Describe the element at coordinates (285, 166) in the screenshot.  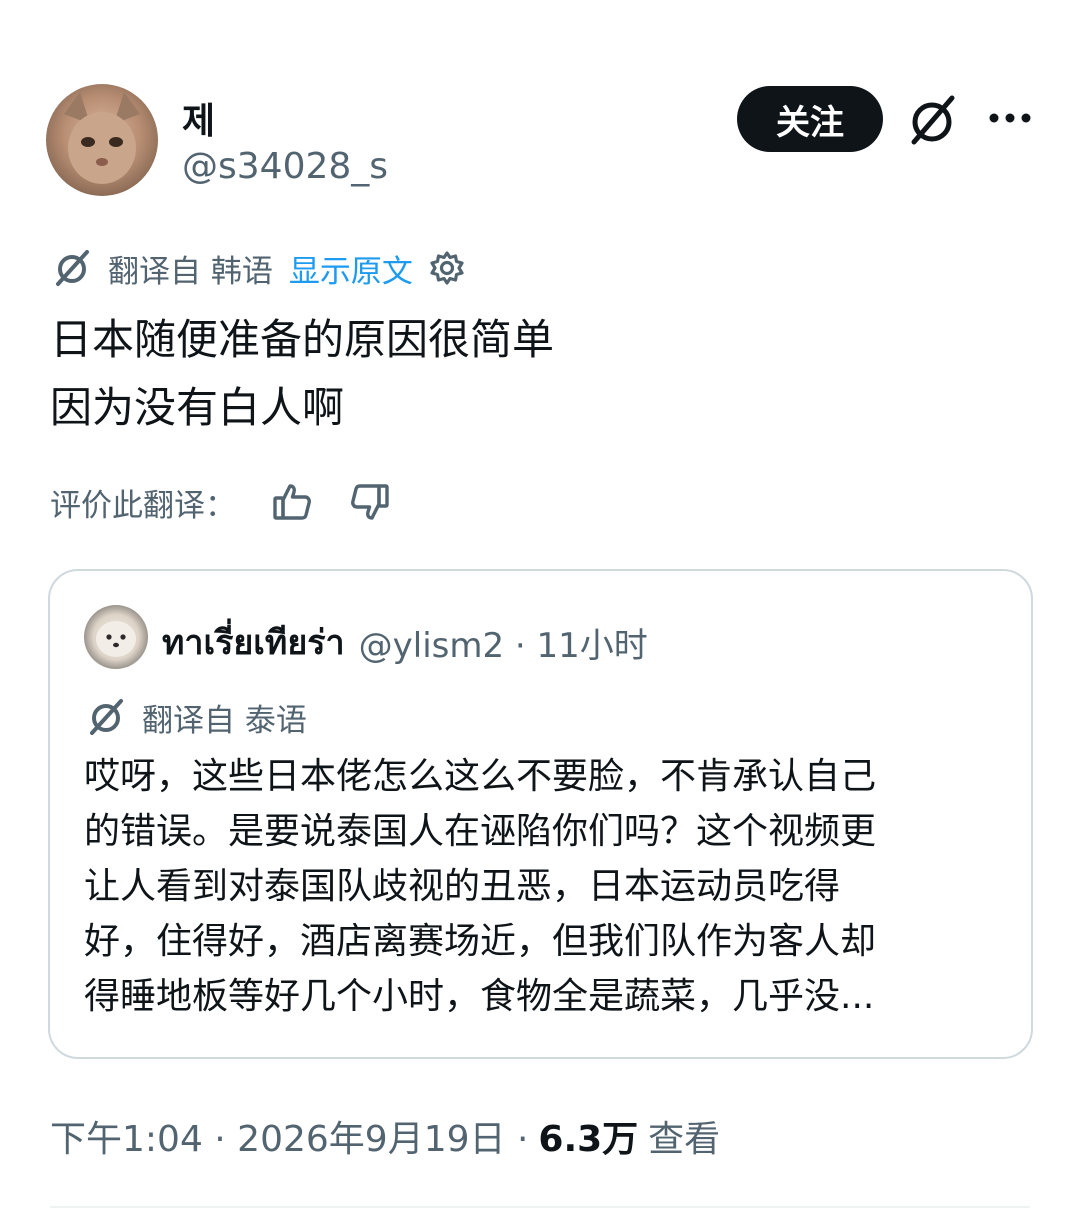
I see `author-handle: @s34028_s` at that location.